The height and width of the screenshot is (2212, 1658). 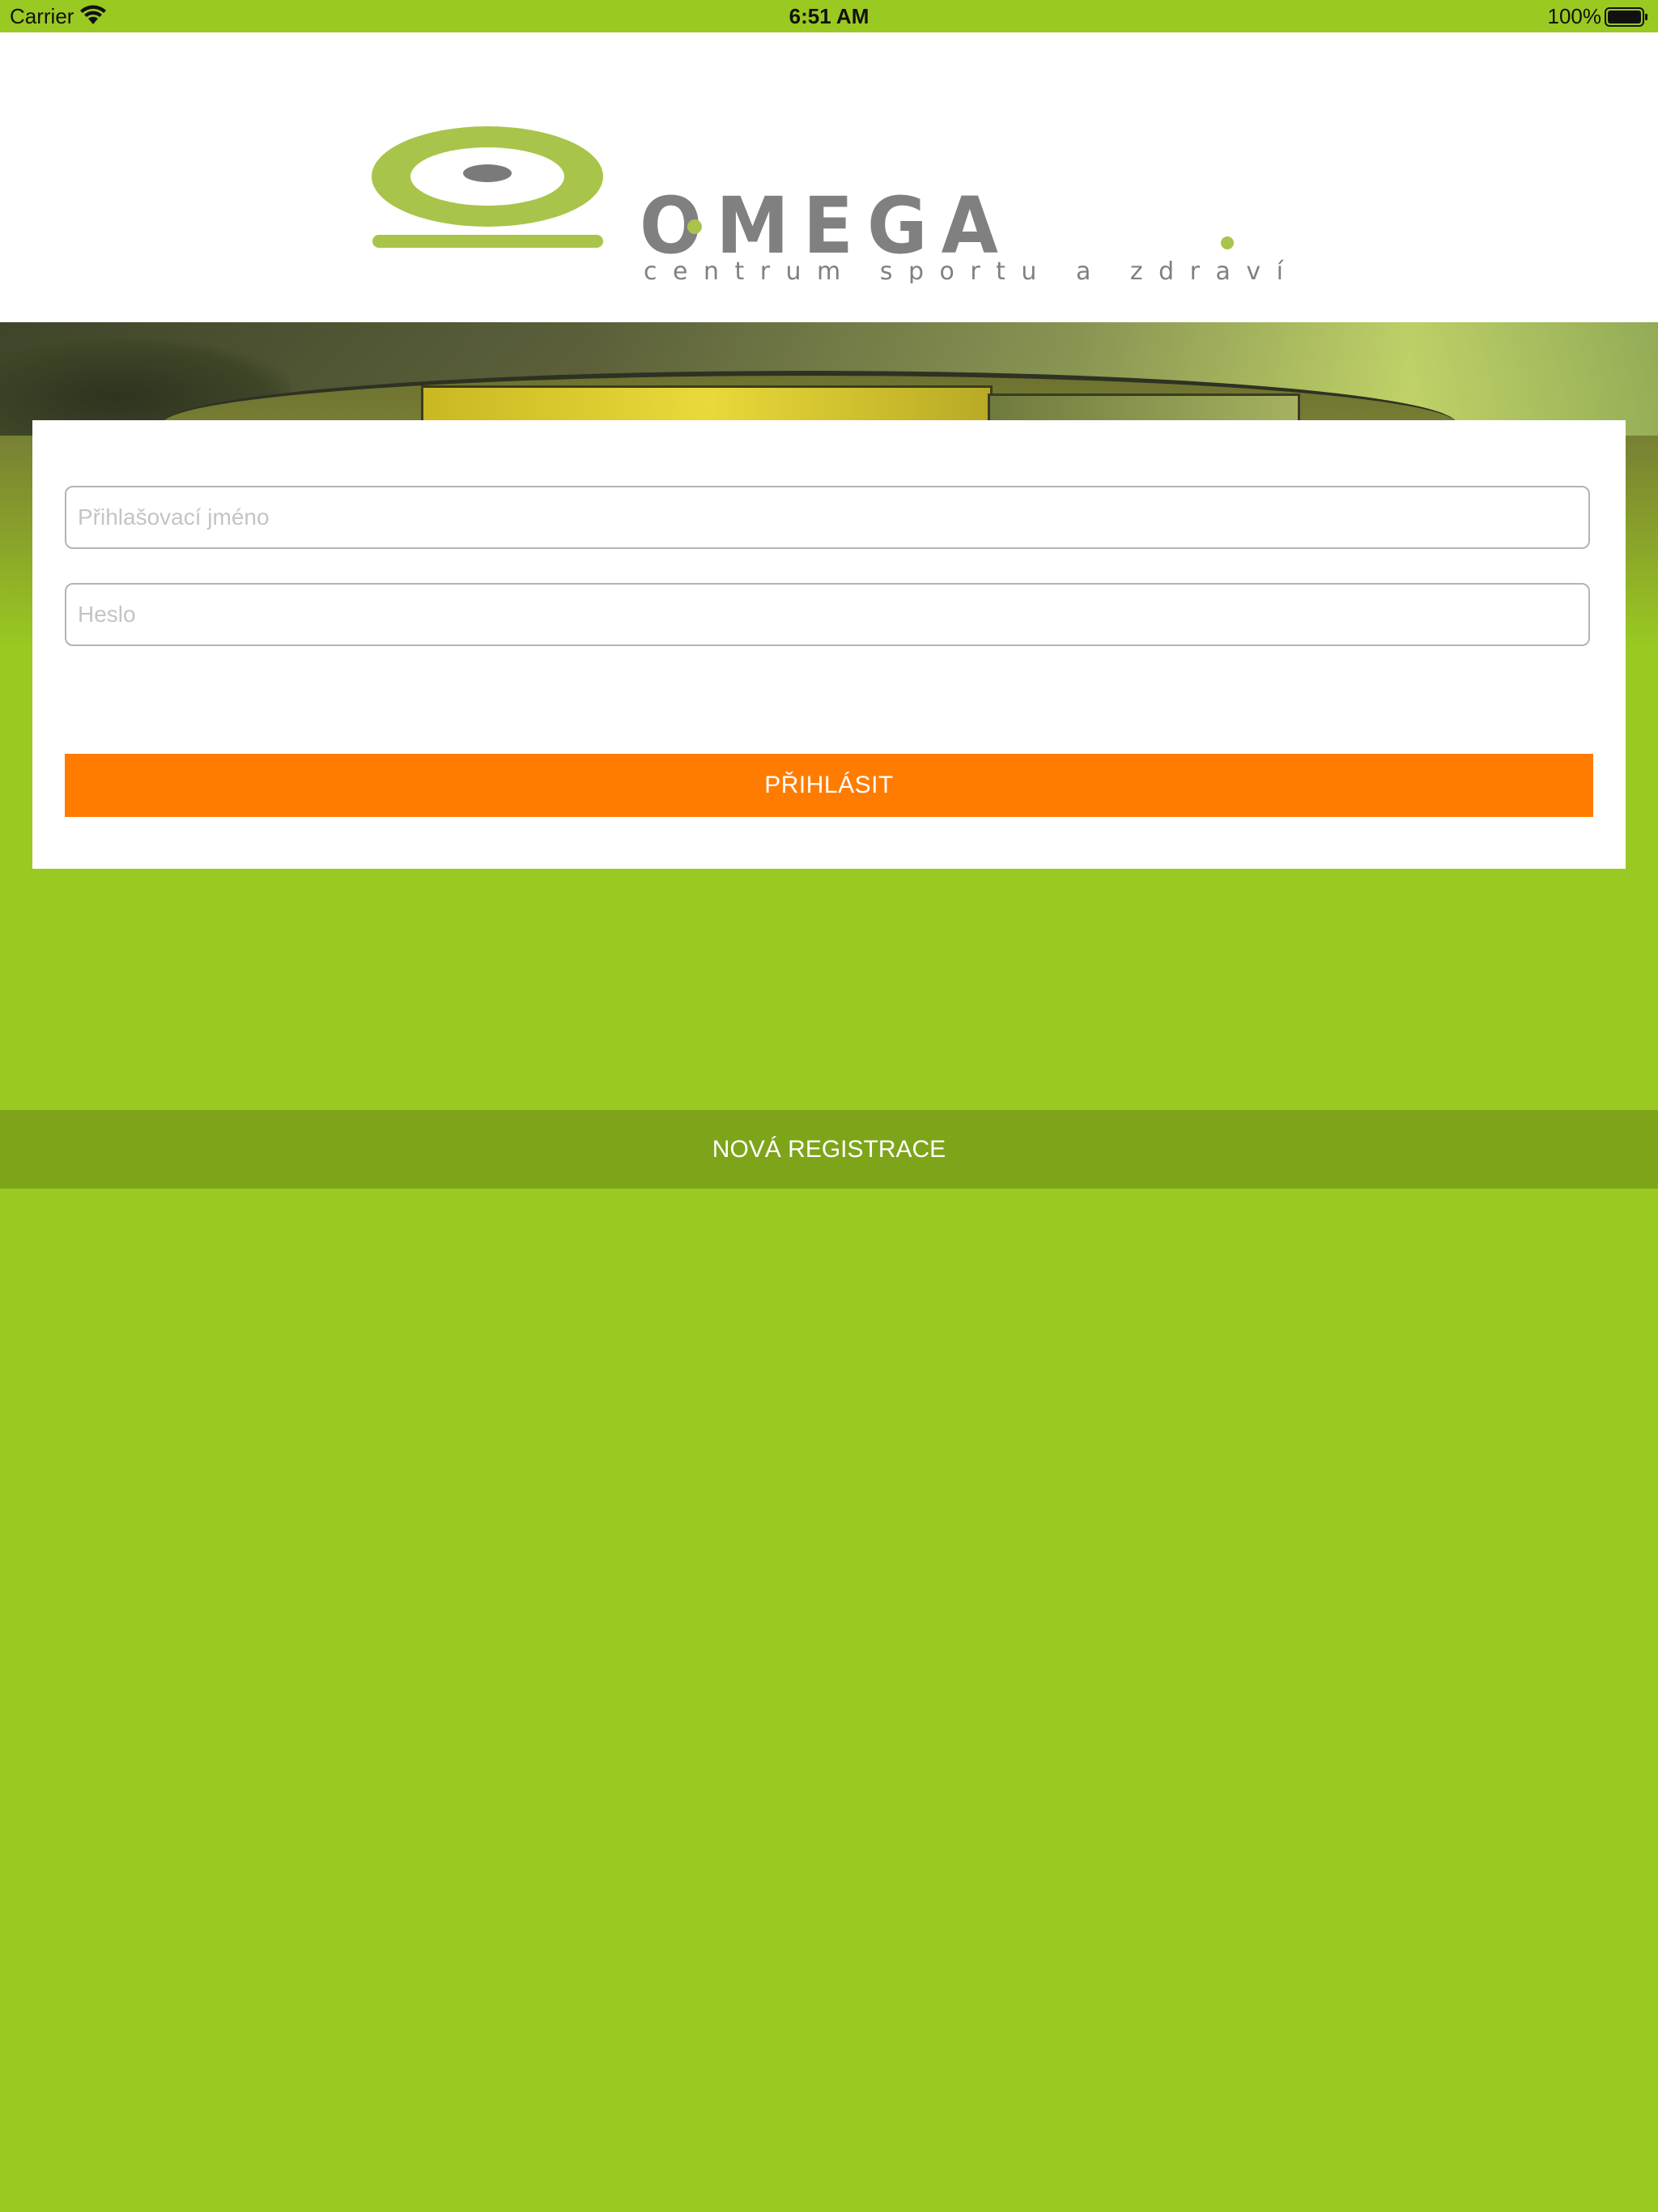 I want to click on status-bar: Carrier 6:51 AM 100%, so click(x=829, y=16).